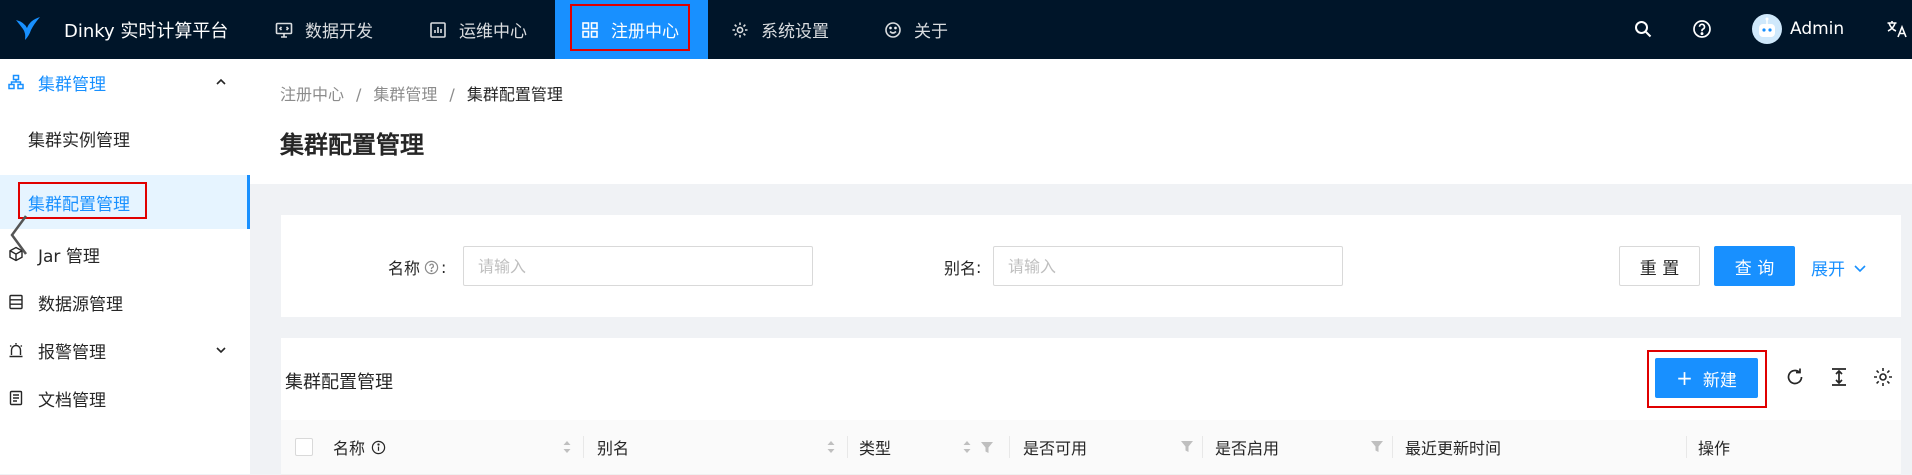 The image size is (1912, 475). Describe the element at coordinates (963, 268) in the screenshot. I see `alias-field-label: 别名:` at that location.